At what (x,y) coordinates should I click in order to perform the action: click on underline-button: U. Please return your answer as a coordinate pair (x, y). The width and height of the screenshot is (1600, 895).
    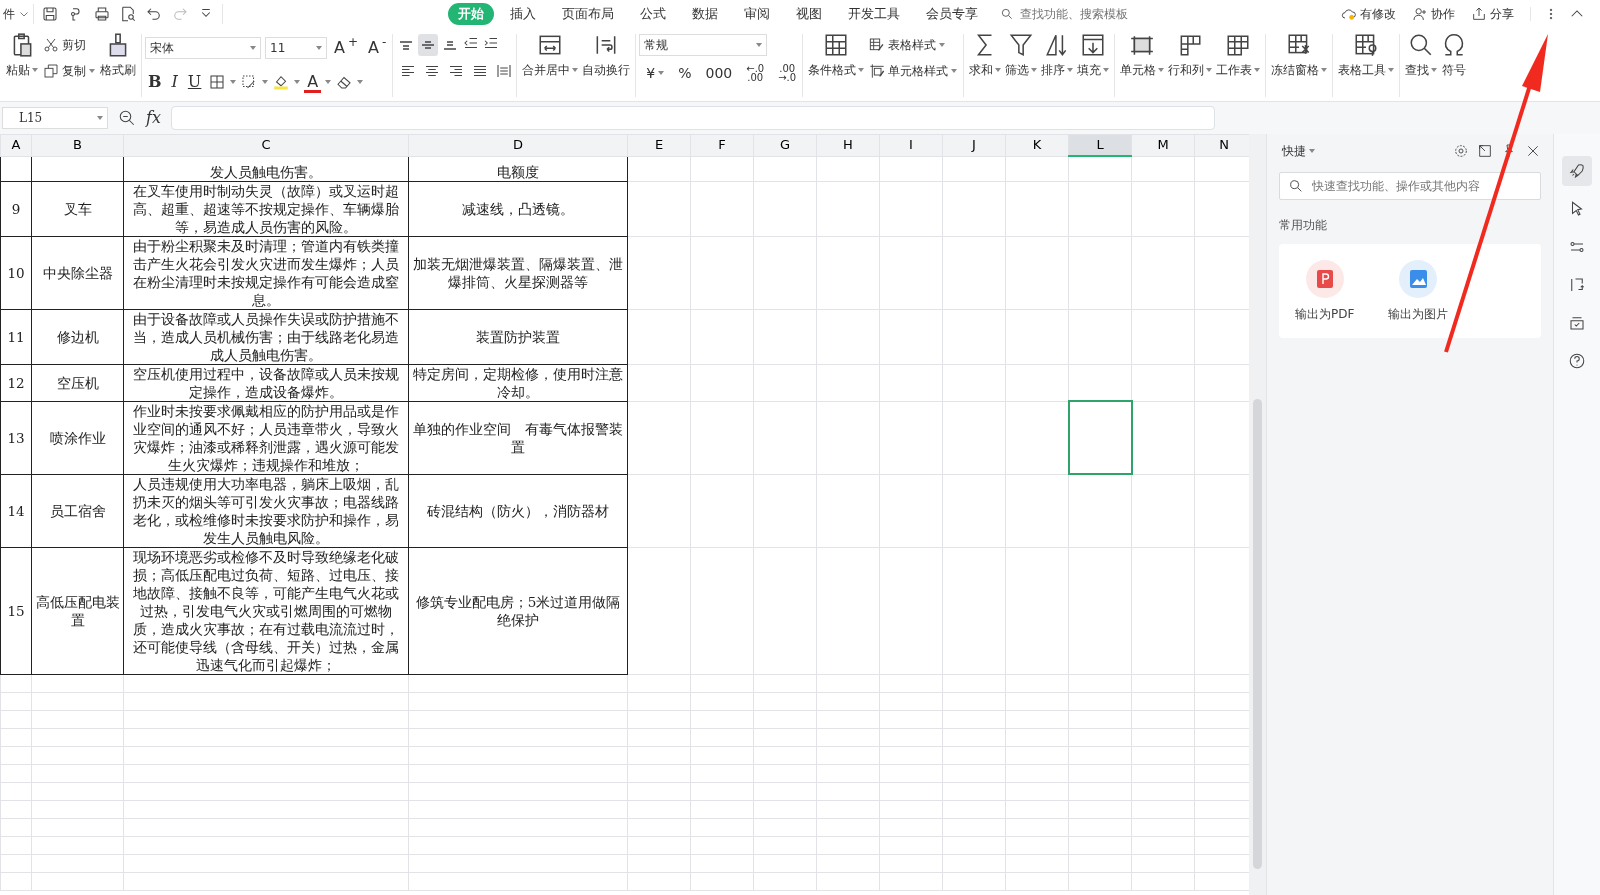
    Looking at the image, I should click on (194, 82).